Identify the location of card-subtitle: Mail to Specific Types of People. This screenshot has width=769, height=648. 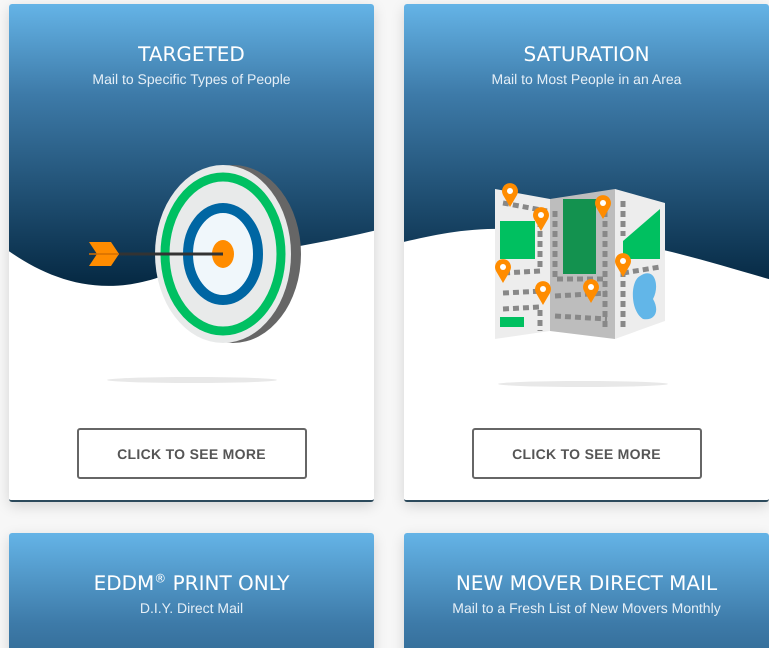
(191, 79).